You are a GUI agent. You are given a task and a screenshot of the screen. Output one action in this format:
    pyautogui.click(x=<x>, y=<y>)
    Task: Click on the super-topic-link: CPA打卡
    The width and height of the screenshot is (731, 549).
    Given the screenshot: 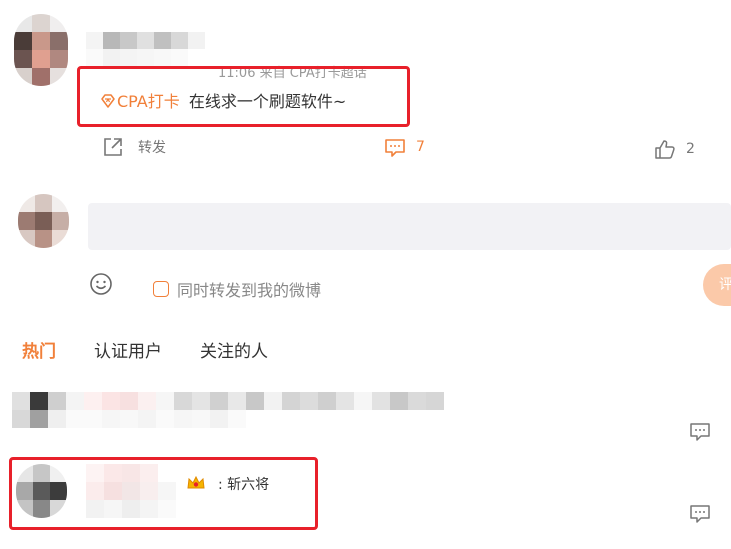 What is the action you would take?
    pyautogui.click(x=142, y=101)
    